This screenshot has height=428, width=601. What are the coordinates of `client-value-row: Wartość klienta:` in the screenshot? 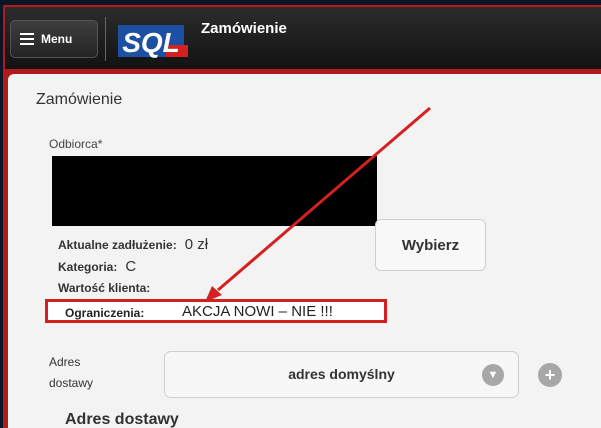 It's located at (104, 288).